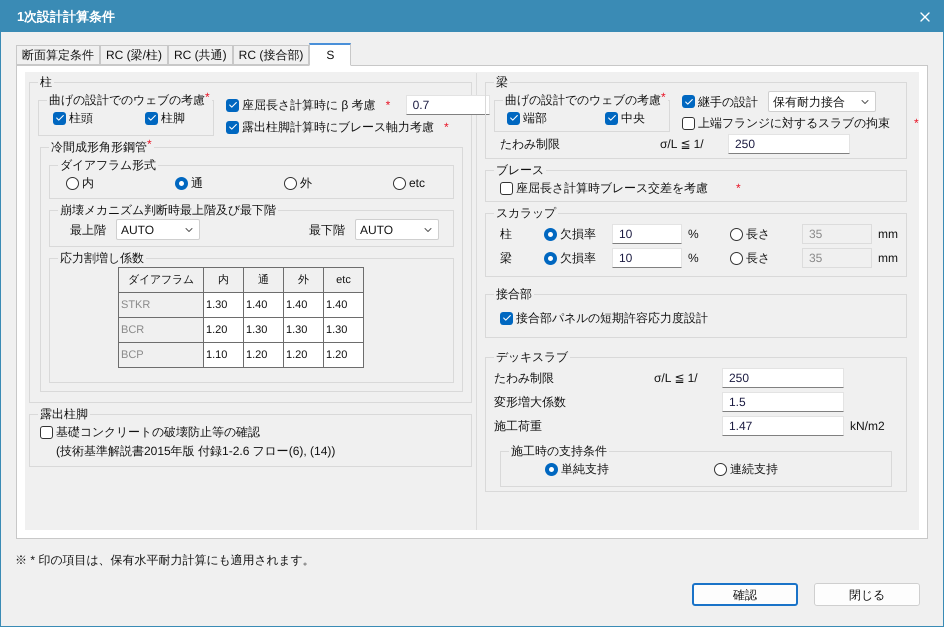 The height and width of the screenshot is (627, 944). Describe the element at coordinates (530, 402) in the screenshot. I see `field-label: 変形増大係数` at that location.